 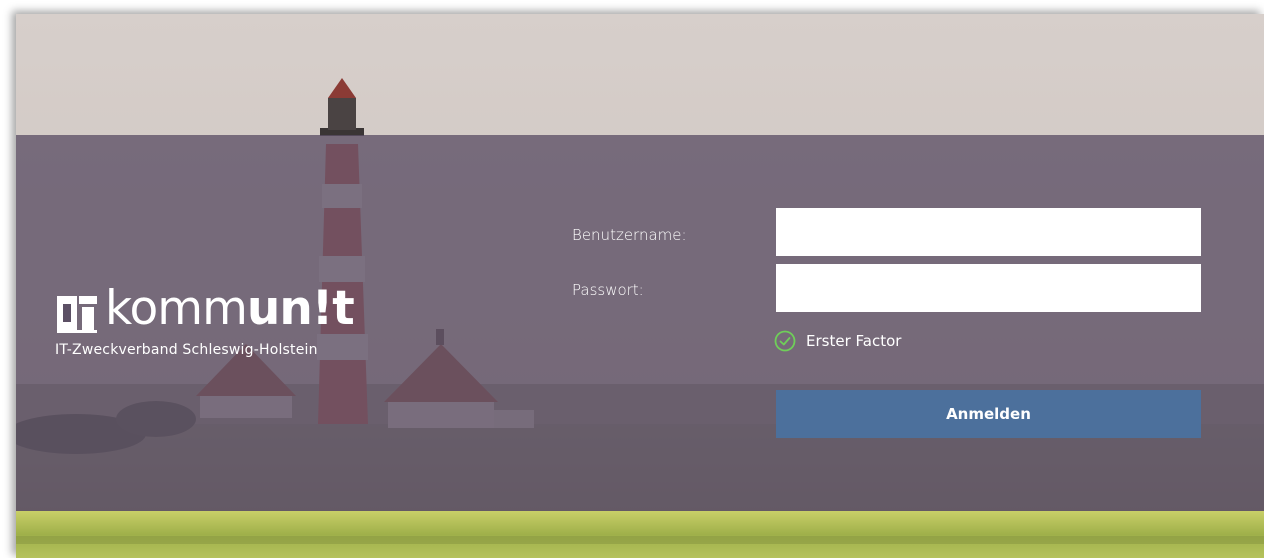 What do you see at coordinates (854, 341) in the screenshot?
I see `first-factor-label: Erster Factor` at bounding box center [854, 341].